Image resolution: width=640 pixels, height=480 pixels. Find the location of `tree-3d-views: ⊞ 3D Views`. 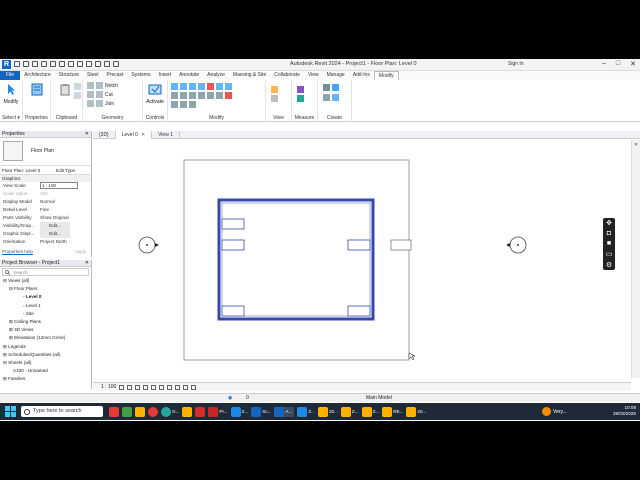

tree-3d-views: ⊞ 3D Views is located at coordinates (45, 330).